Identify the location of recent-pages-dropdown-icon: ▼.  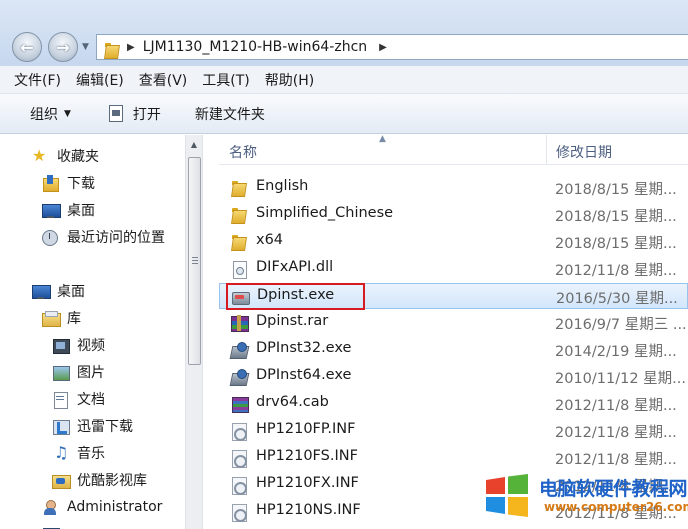
(85, 47).